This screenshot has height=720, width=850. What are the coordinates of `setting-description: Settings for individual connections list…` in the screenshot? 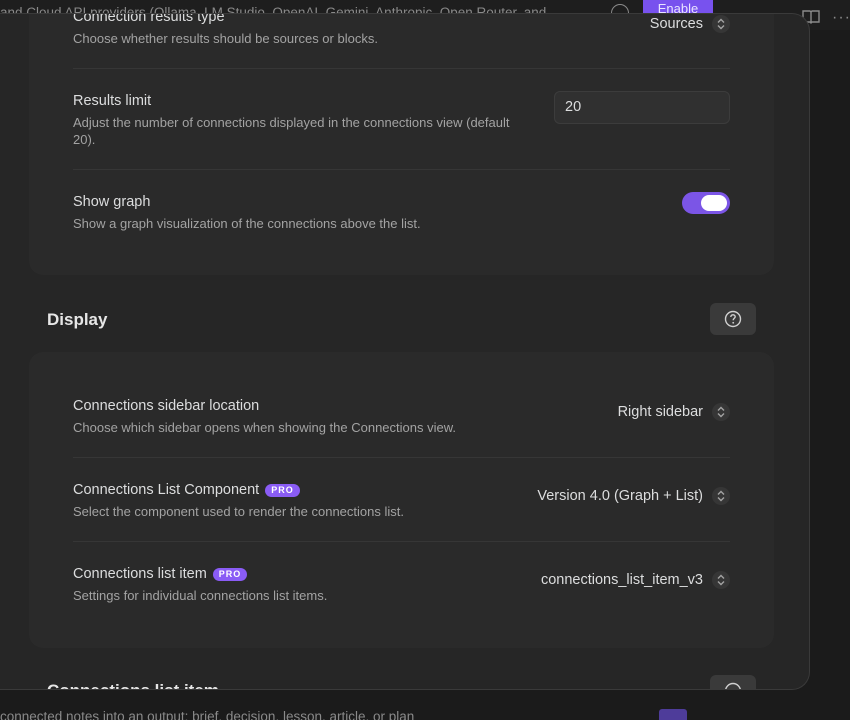 It's located at (200, 595).